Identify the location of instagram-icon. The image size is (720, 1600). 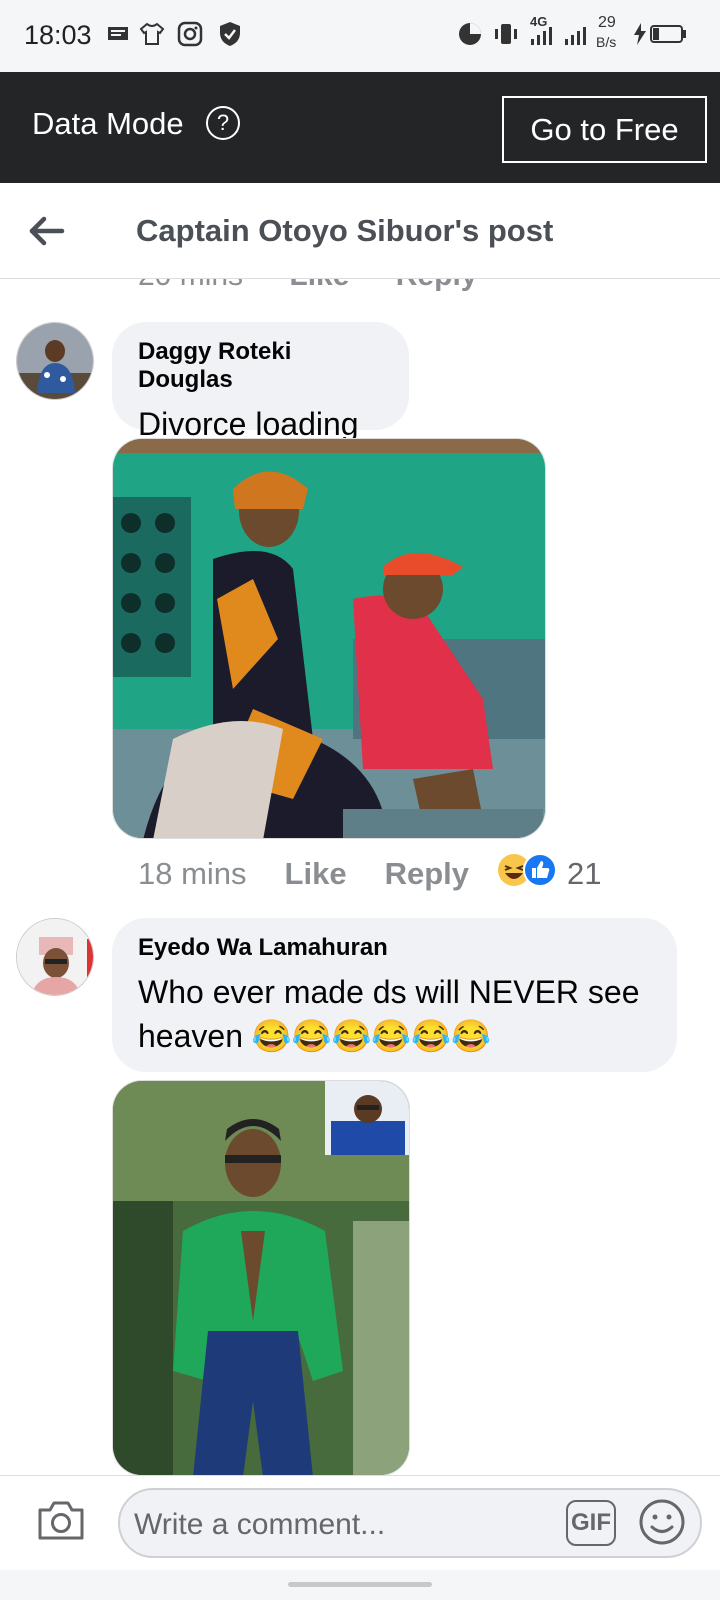
(190, 34).